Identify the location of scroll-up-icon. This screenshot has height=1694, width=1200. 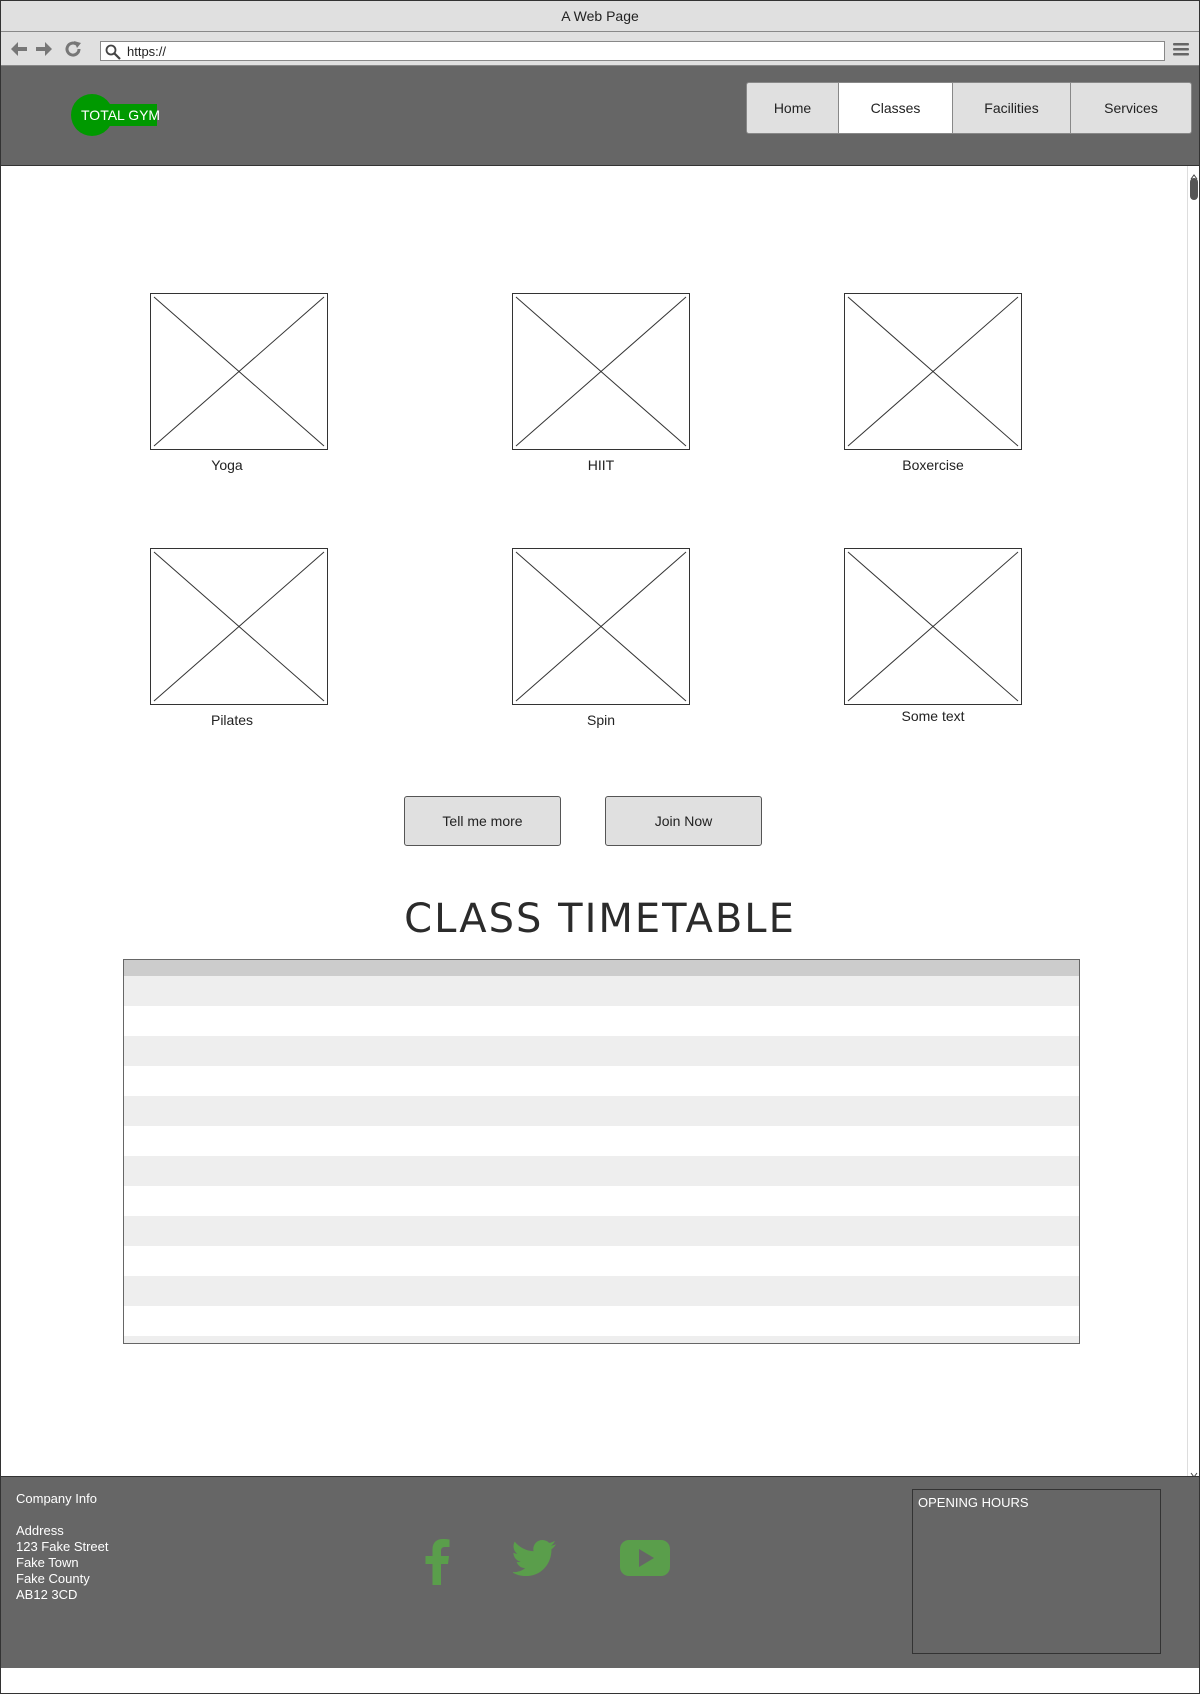
(1194, 174).